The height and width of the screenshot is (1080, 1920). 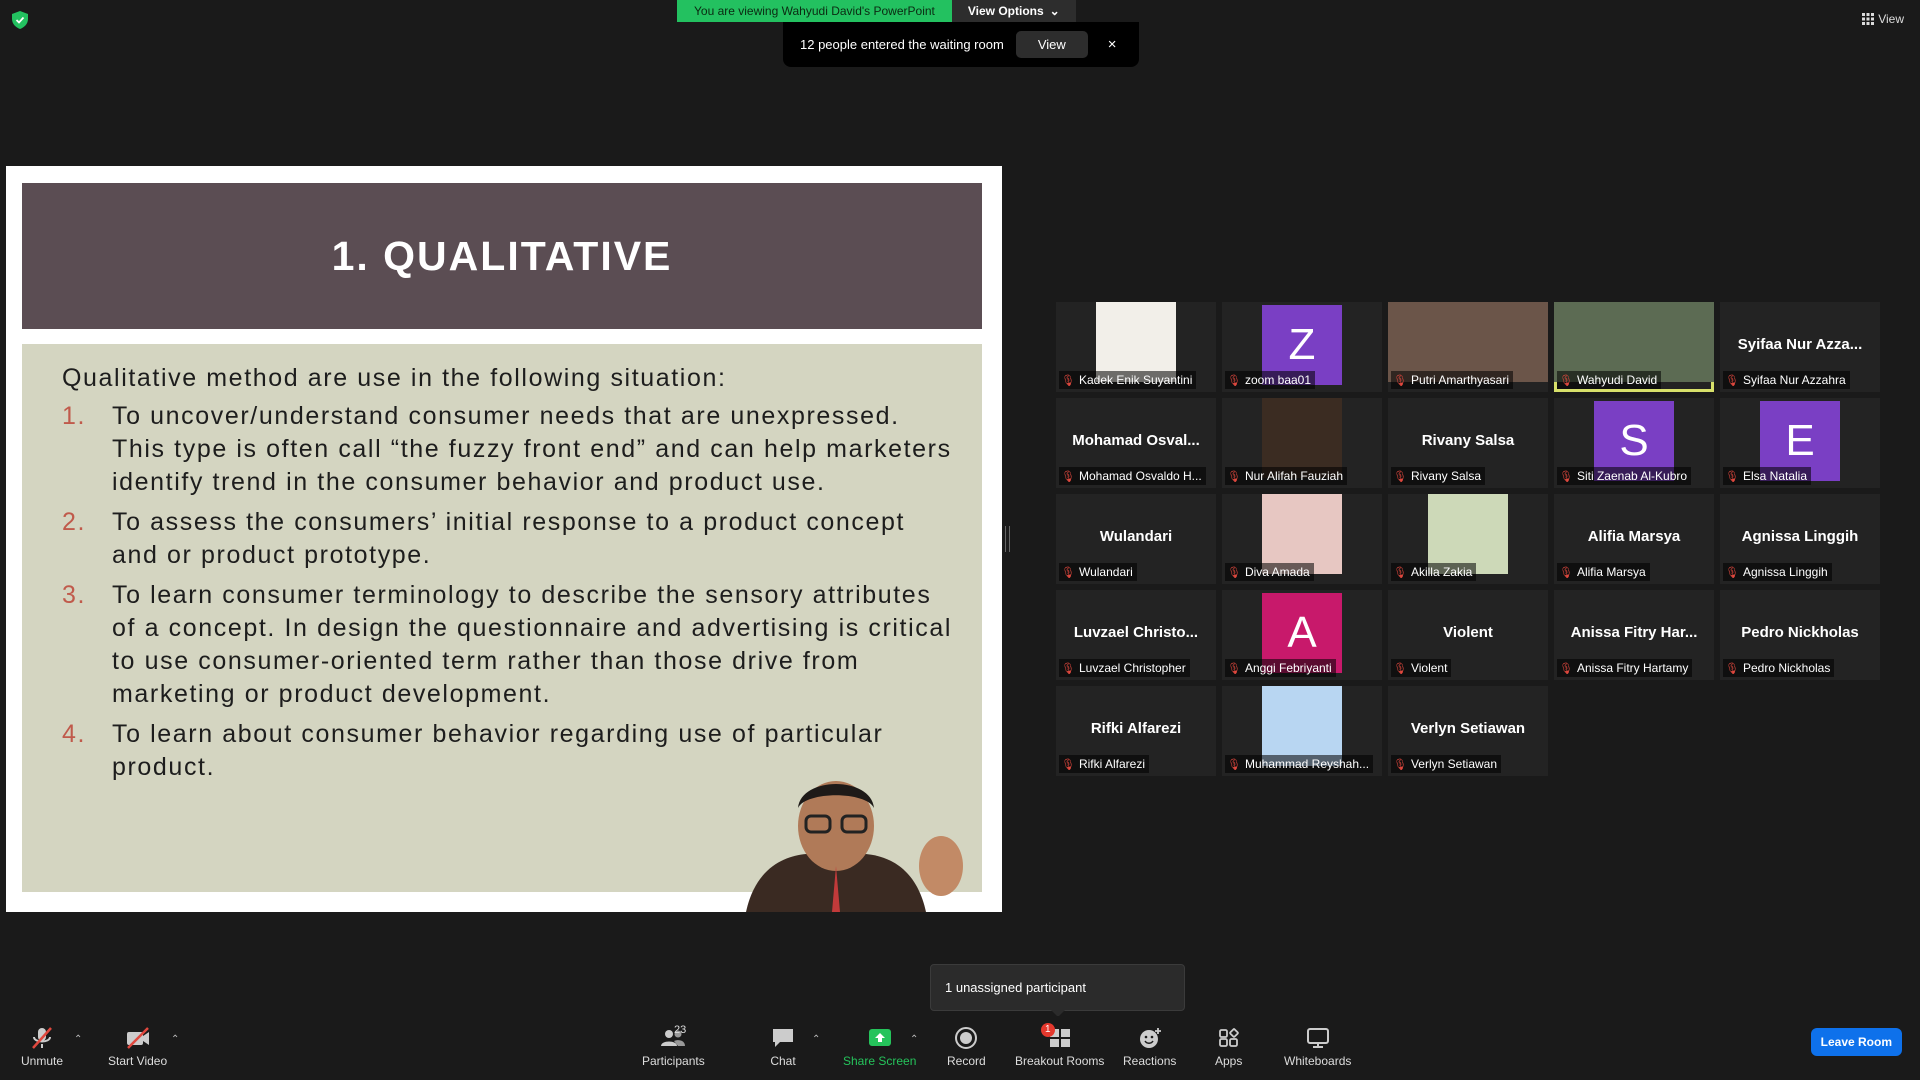 I want to click on participant-tile: Wulandari 🎙︎ Wulandari, so click(x=1136, y=539).